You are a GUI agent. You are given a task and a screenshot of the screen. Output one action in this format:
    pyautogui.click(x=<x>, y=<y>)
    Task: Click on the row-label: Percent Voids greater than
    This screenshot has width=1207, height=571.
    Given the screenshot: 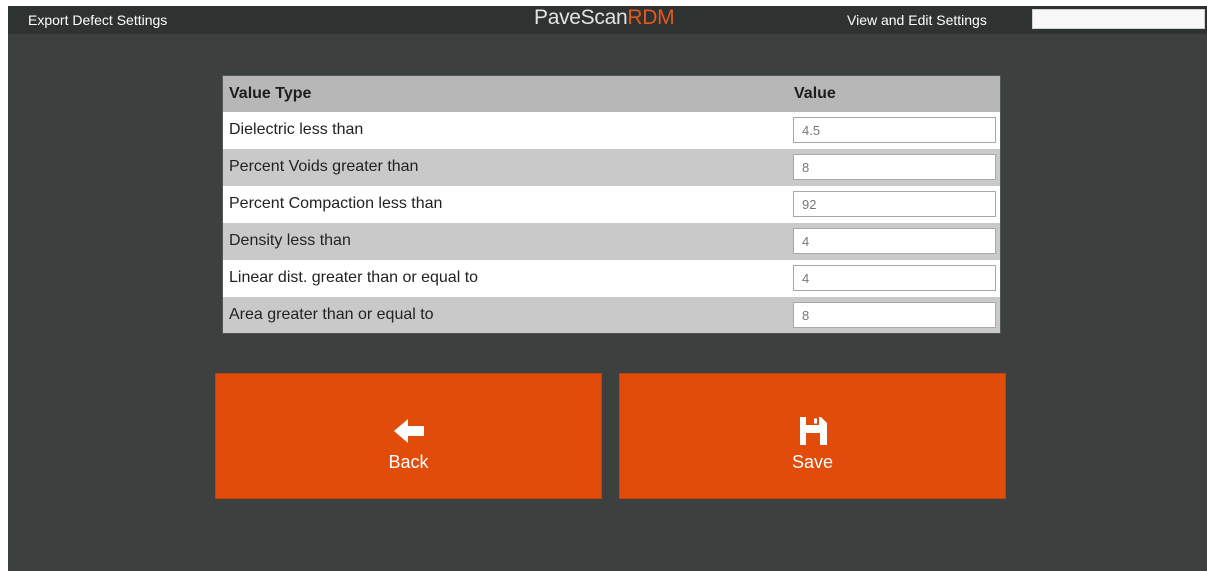 What is the action you would take?
    pyautogui.click(x=324, y=166)
    